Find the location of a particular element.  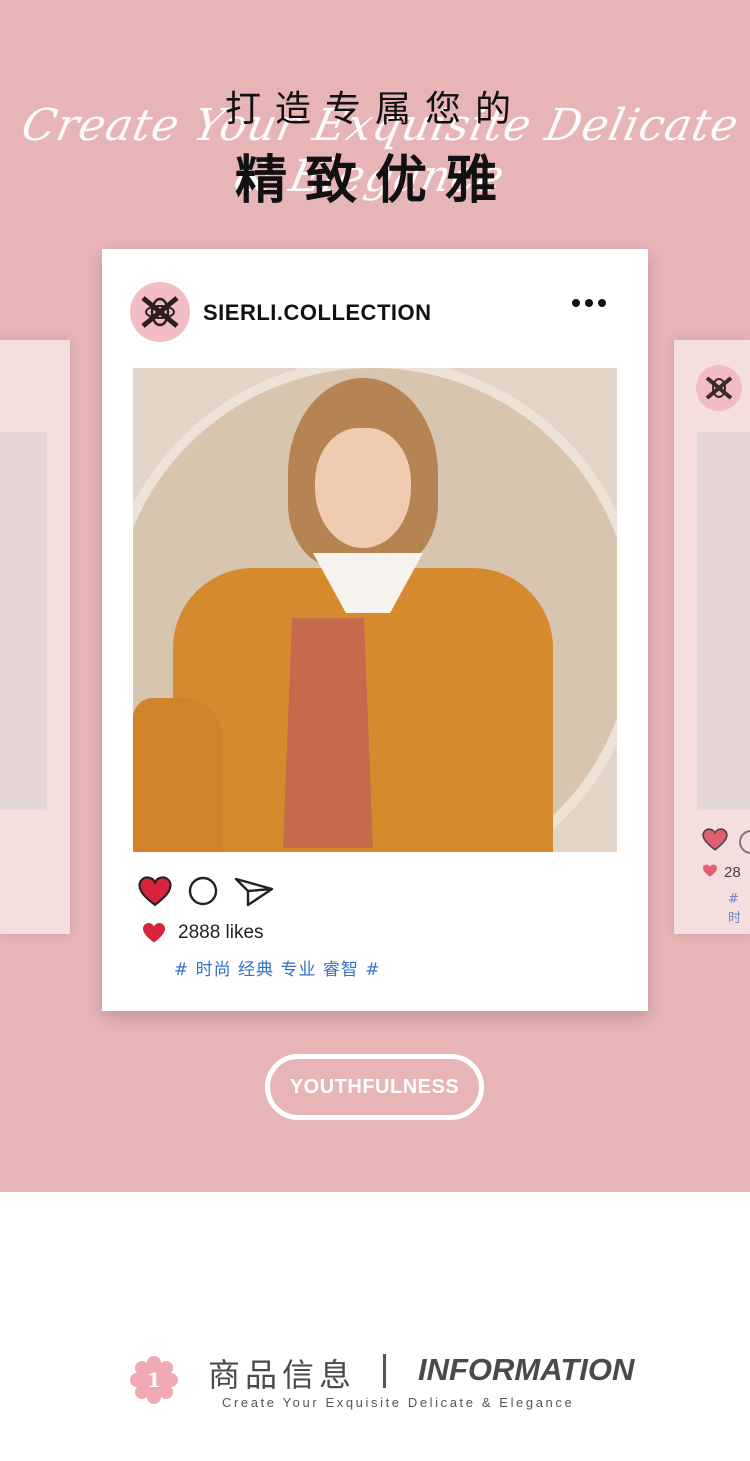

more-icon is located at coordinates (589, 303).